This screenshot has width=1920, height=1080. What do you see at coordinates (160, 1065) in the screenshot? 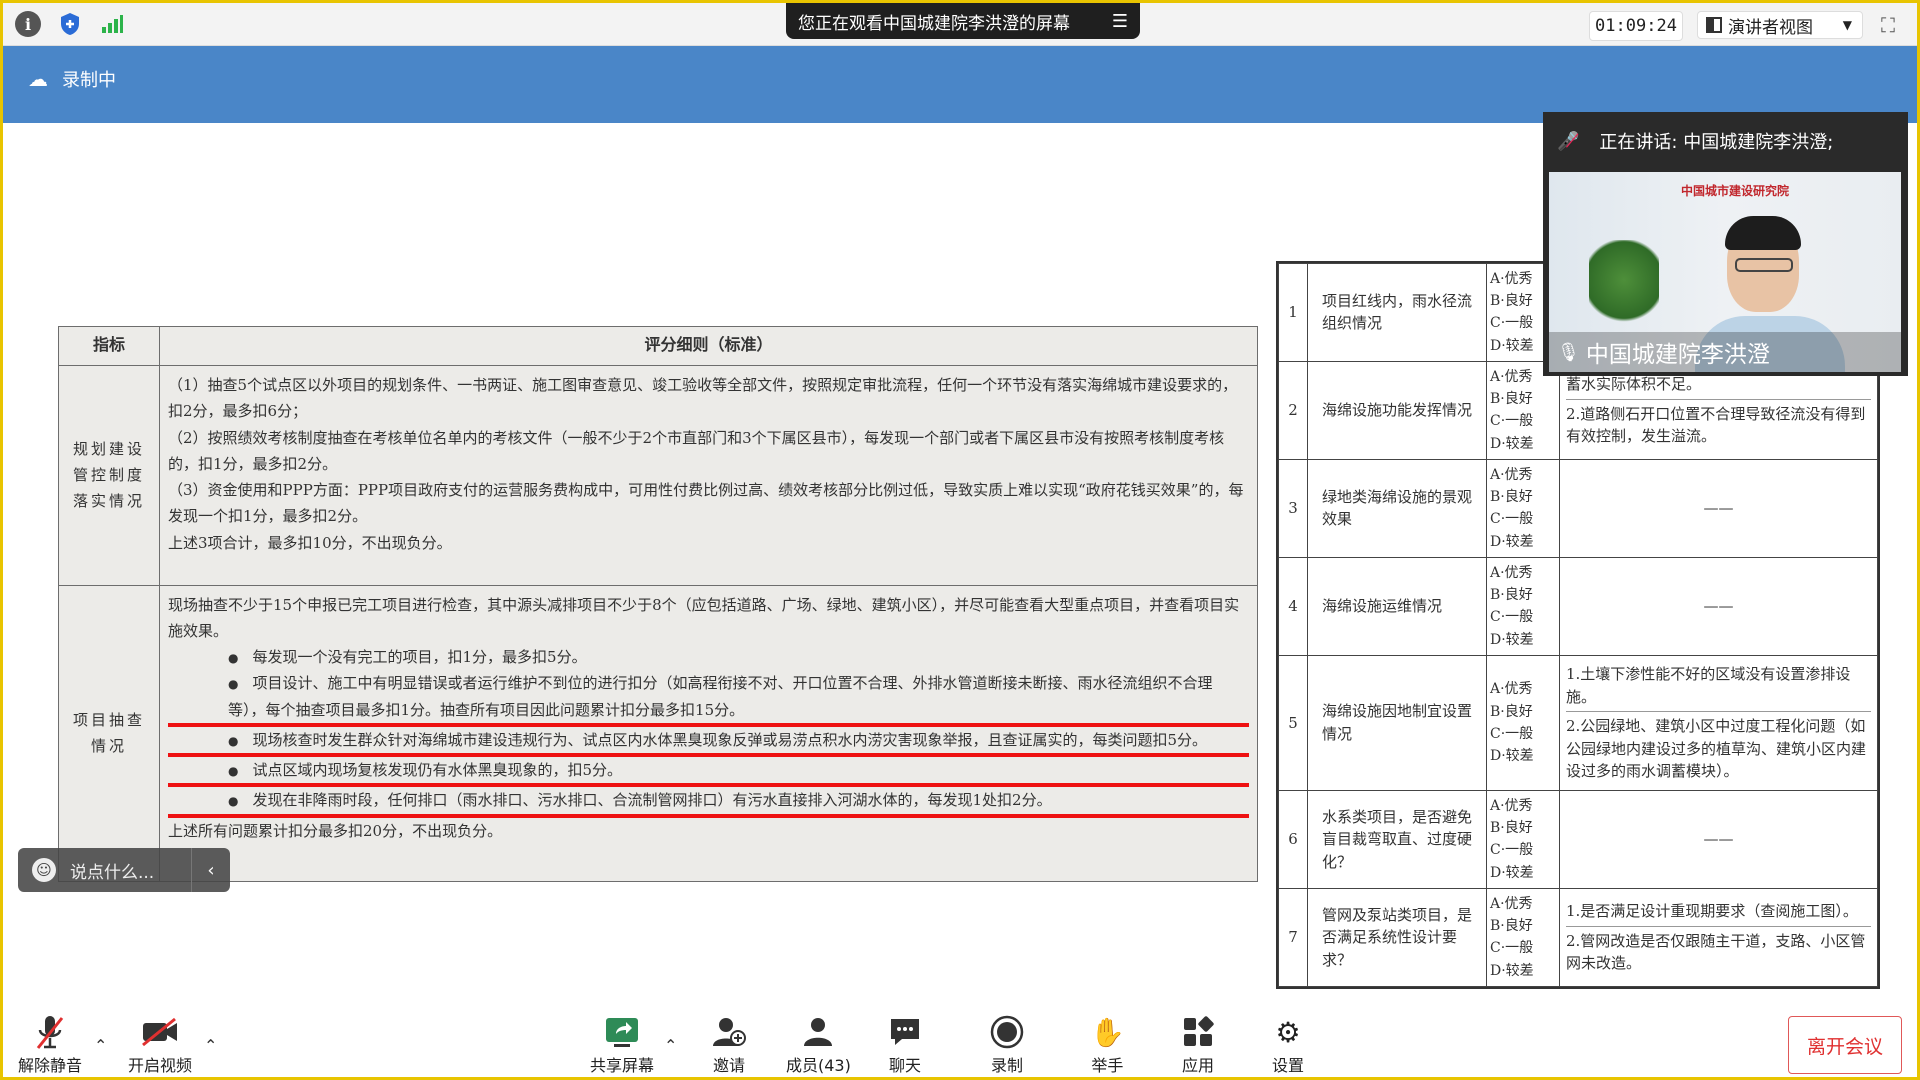
I see `start-video-label: 开启视频` at bounding box center [160, 1065].